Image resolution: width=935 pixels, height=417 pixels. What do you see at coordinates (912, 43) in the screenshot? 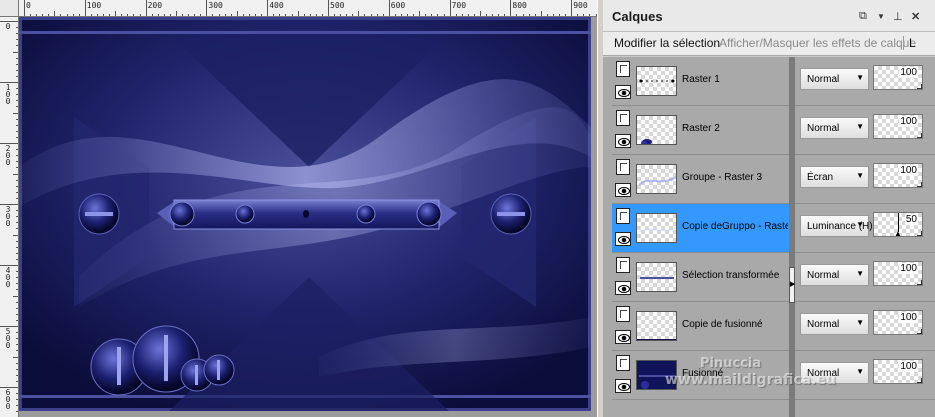
I see `toolbar-overflow-item: L` at bounding box center [912, 43].